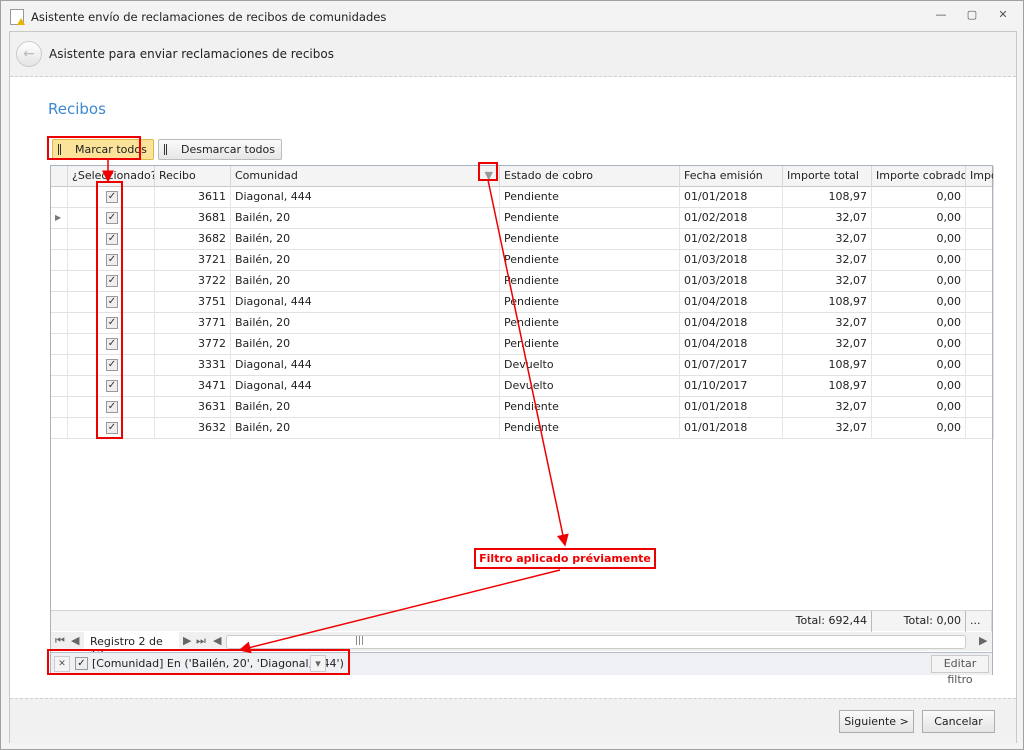  What do you see at coordinates (365, 176) in the screenshot?
I see `column-header-community: Comunidad ▼` at bounding box center [365, 176].